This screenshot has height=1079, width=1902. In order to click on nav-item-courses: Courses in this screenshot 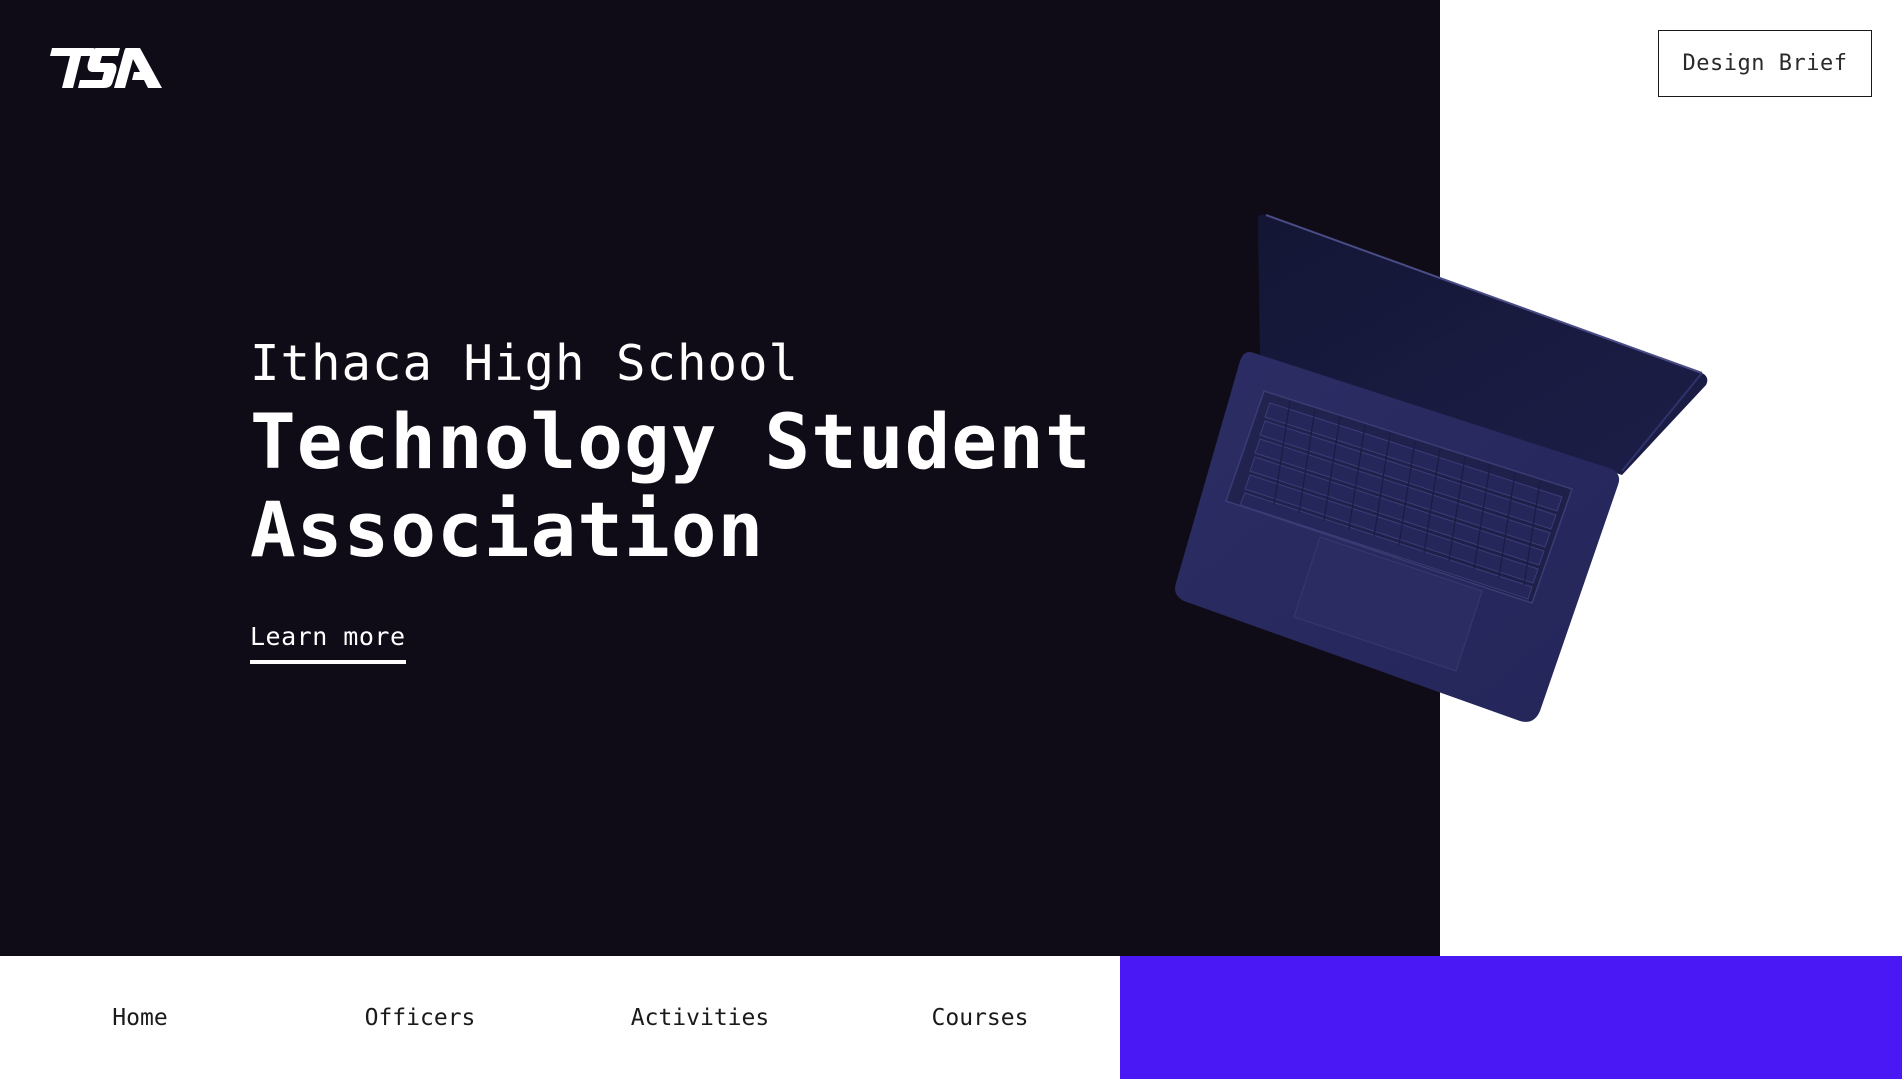, I will do `click(980, 1017)`.